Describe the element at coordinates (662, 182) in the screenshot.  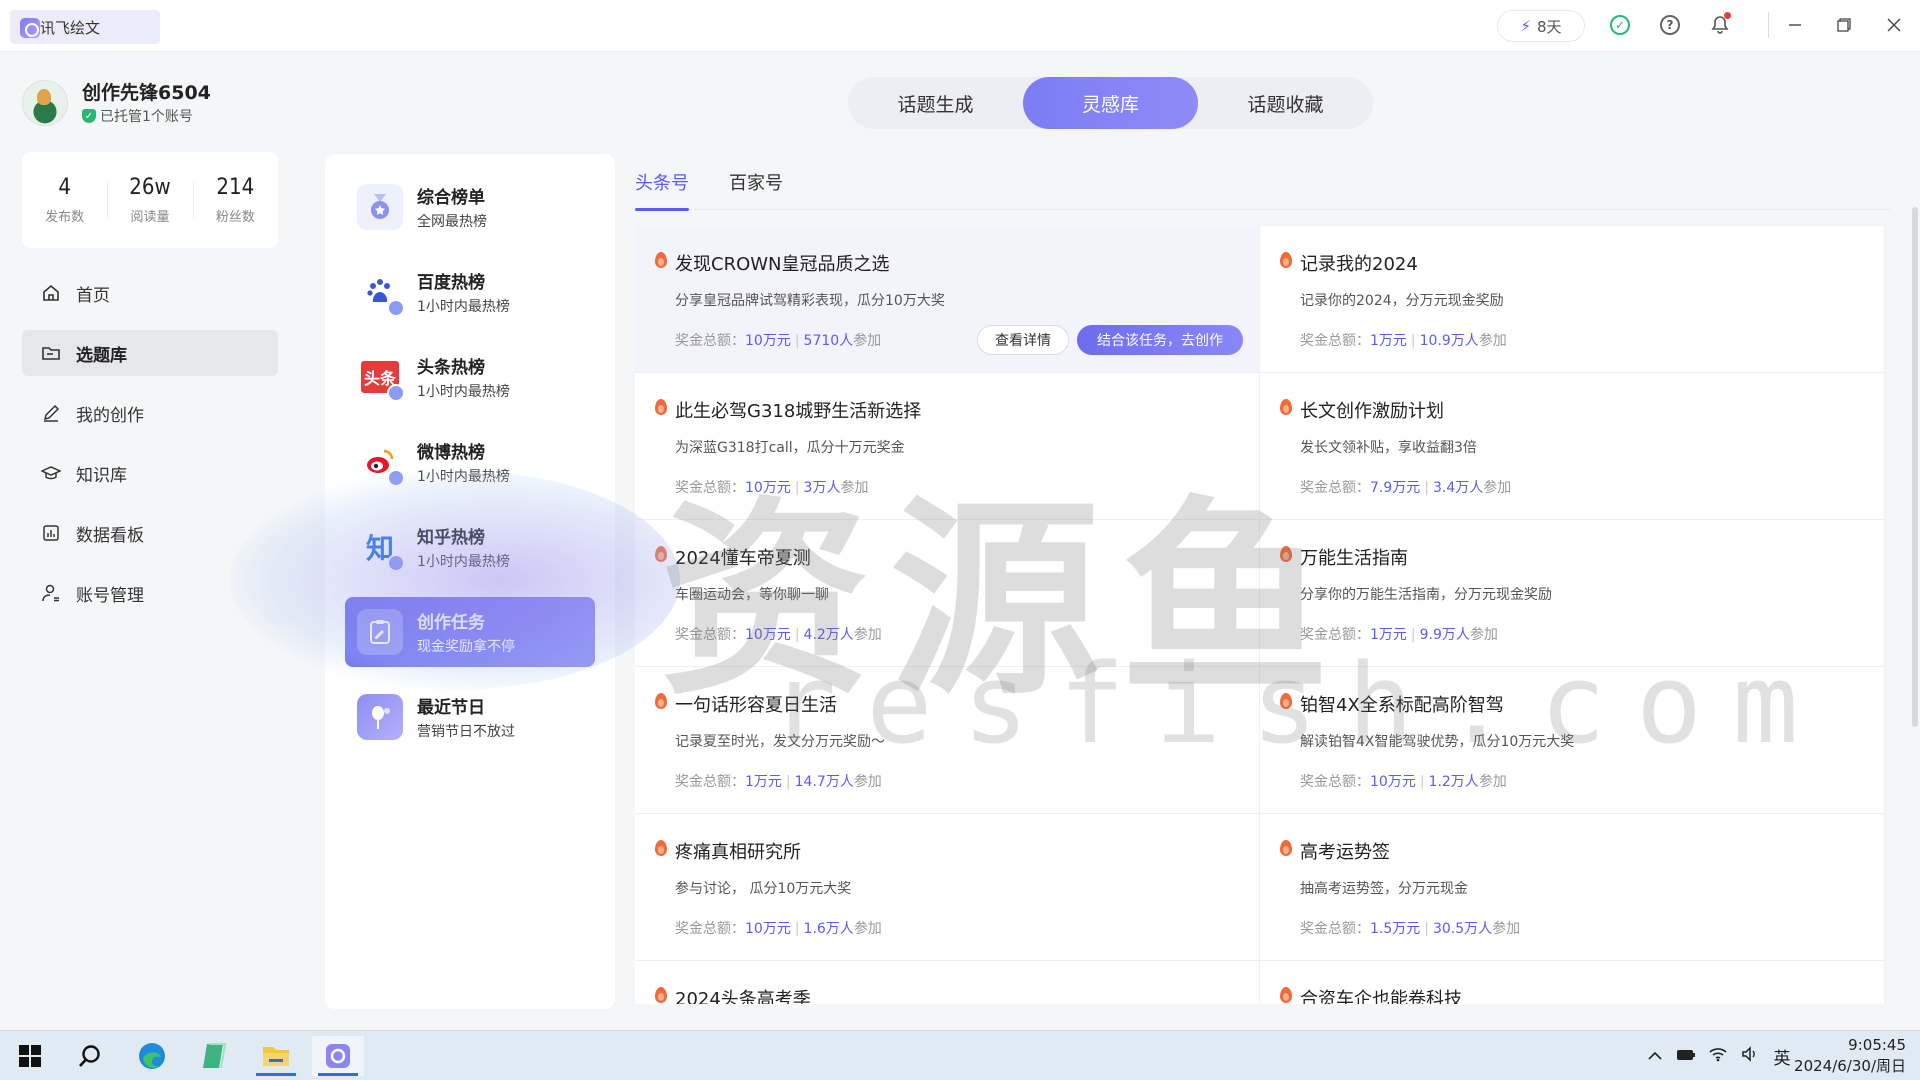
I see `tab-toutiao-account: 头条号` at that location.